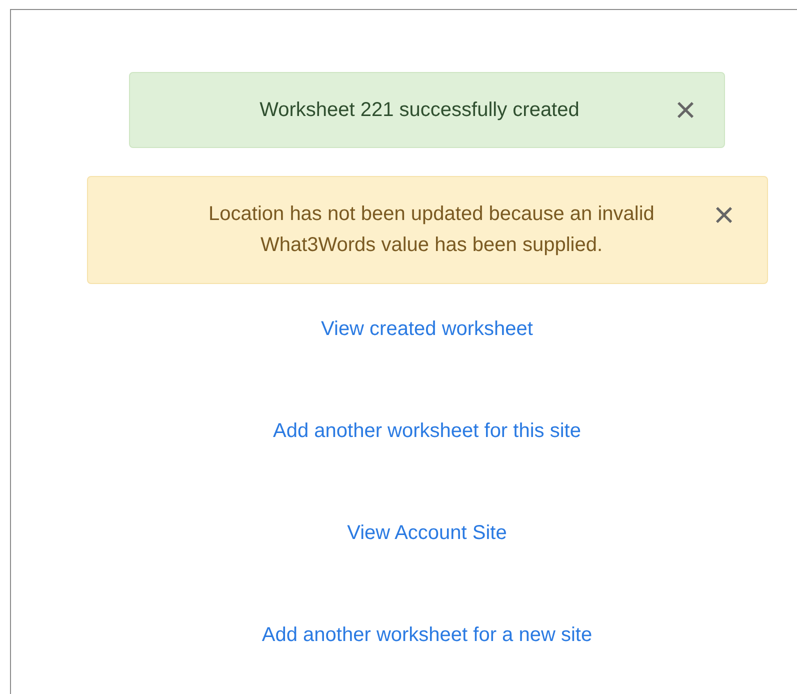 The height and width of the screenshot is (694, 797). Describe the element at coordinates (432, 230) in the screenshot. I see `alert-message: Location has not been updated because an invalid What3Words value has been supplied.` at that location.